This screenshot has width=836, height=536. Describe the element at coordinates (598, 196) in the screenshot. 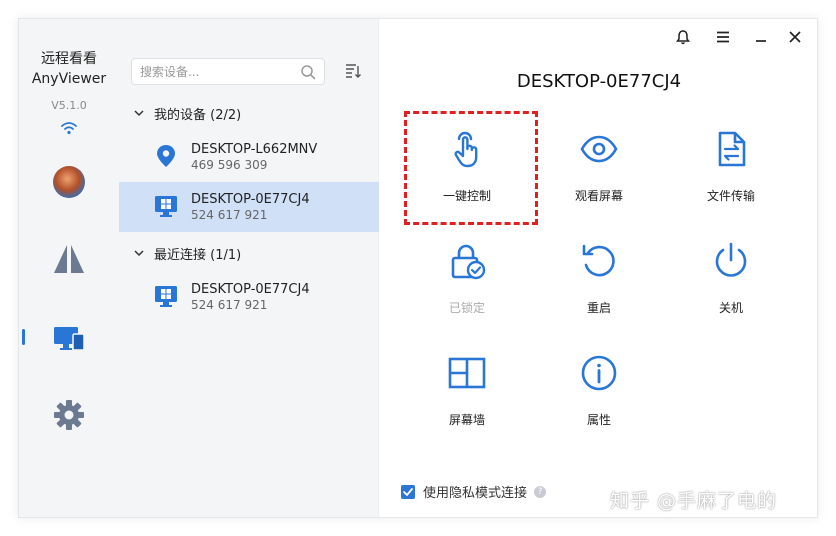

I see `action-label: 观看屏幕` at that location.